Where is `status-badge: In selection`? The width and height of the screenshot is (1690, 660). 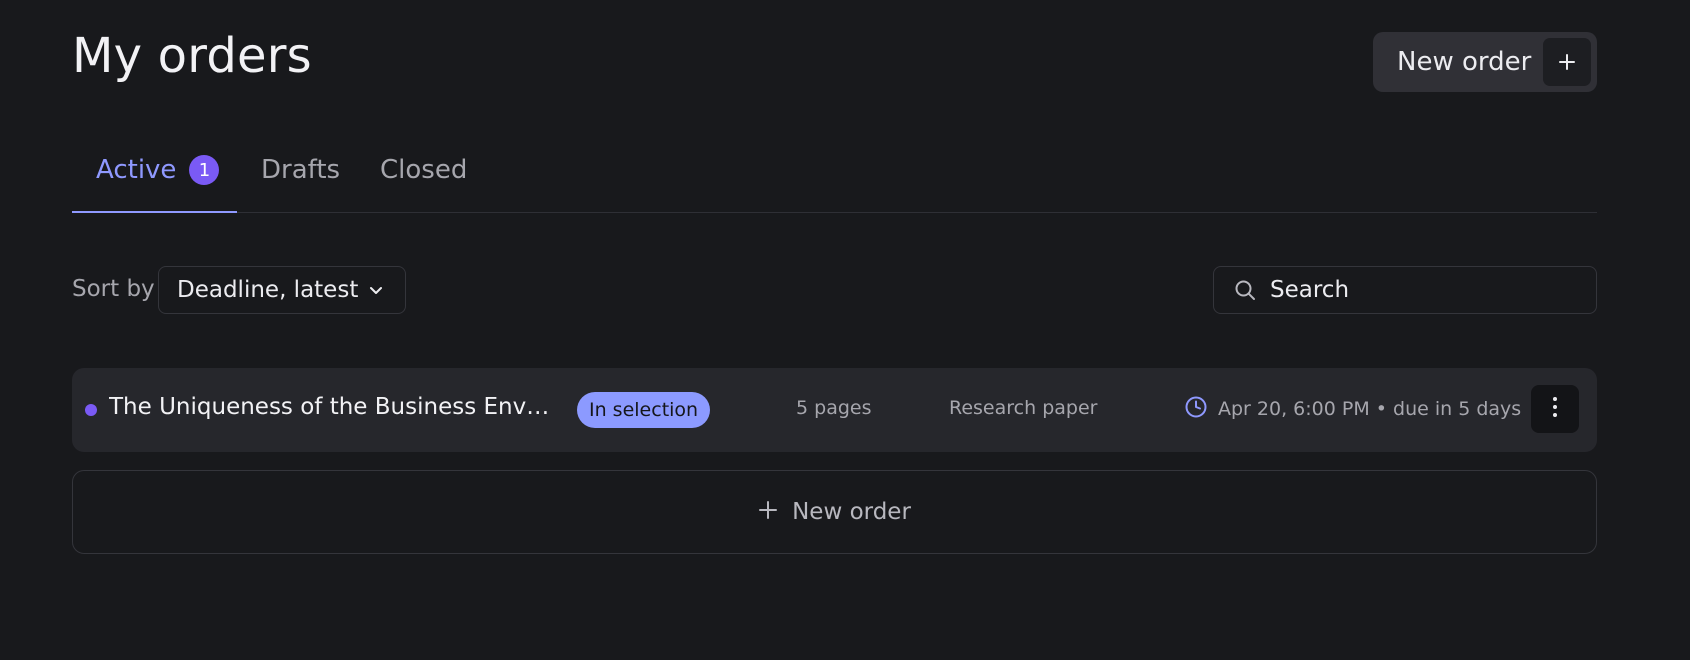 status-badge: In selection is located at coordinates (644, 410).